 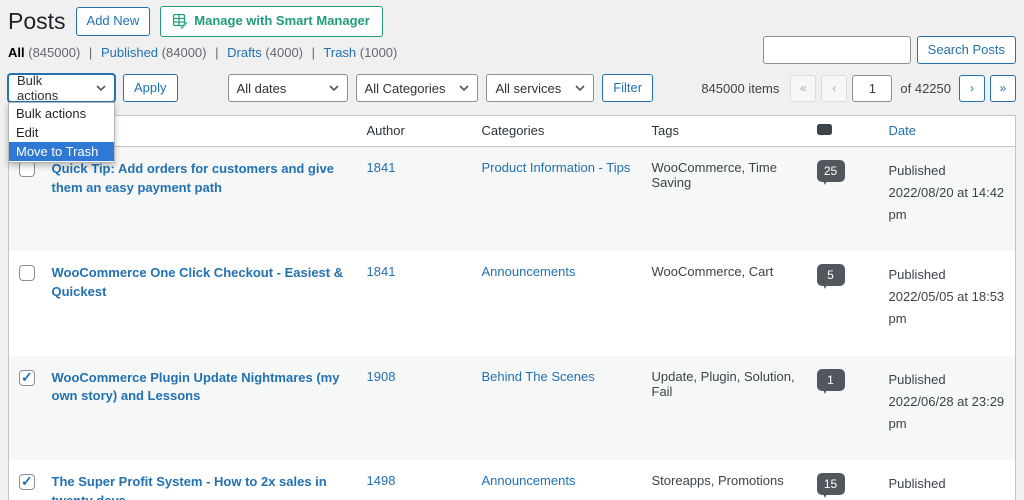 What do you see at coordinates (925, 88) in the screenshot?
I see `total-pages-label: of 42250` at bounding box center [925, 88].